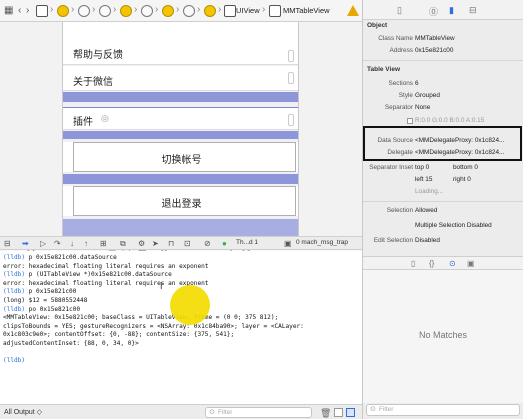 The image size is (523, 419). Describe the element at coordinates (19, 11) in the screenshot. I see `chevron-left-icon: ‹` at that location.